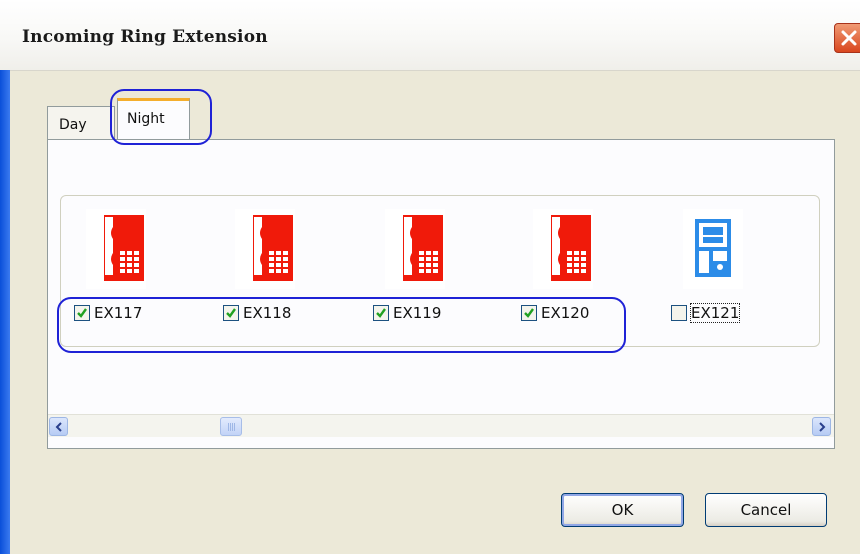 Image resolution: width=860 pixels, height=554 pixels. I want to click on scroll-right-button, so click(821, 426).